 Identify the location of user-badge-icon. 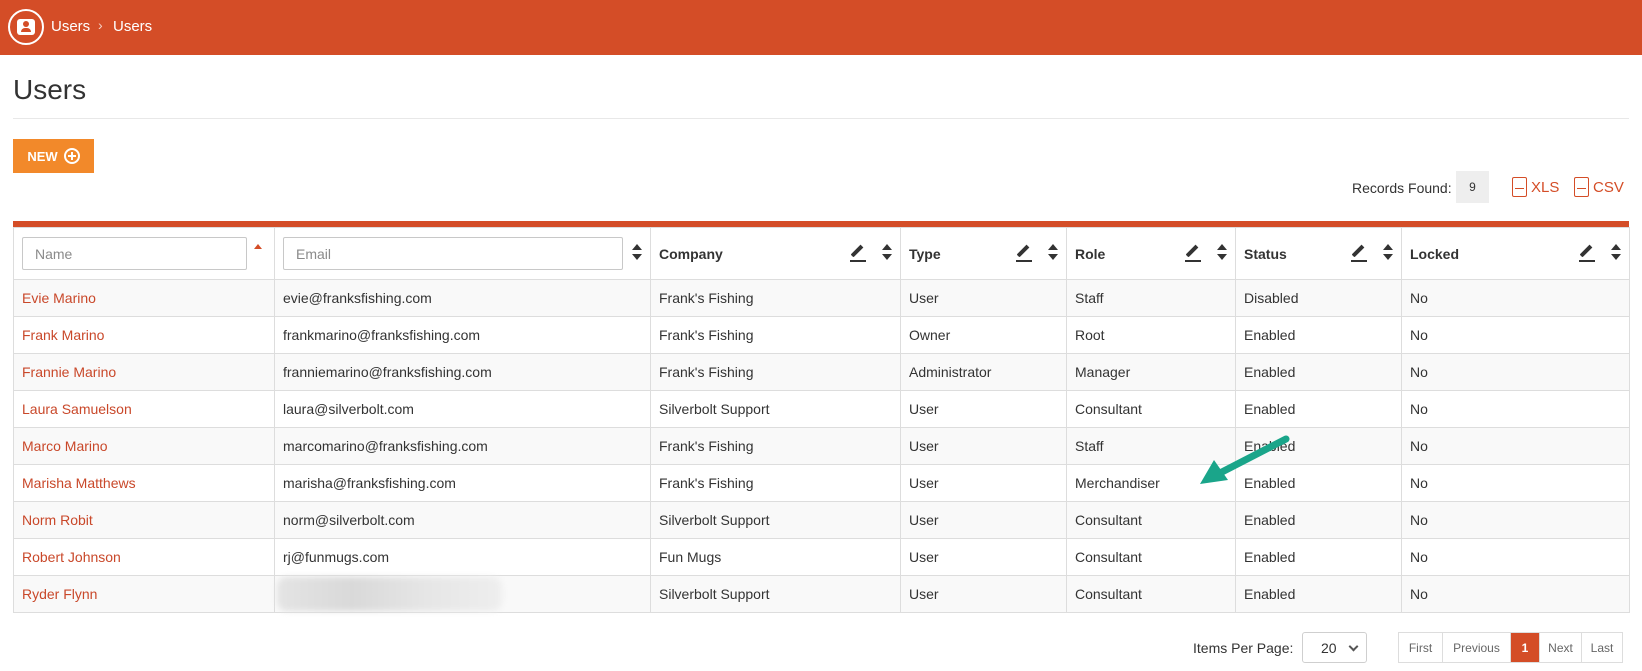
(26, 27).